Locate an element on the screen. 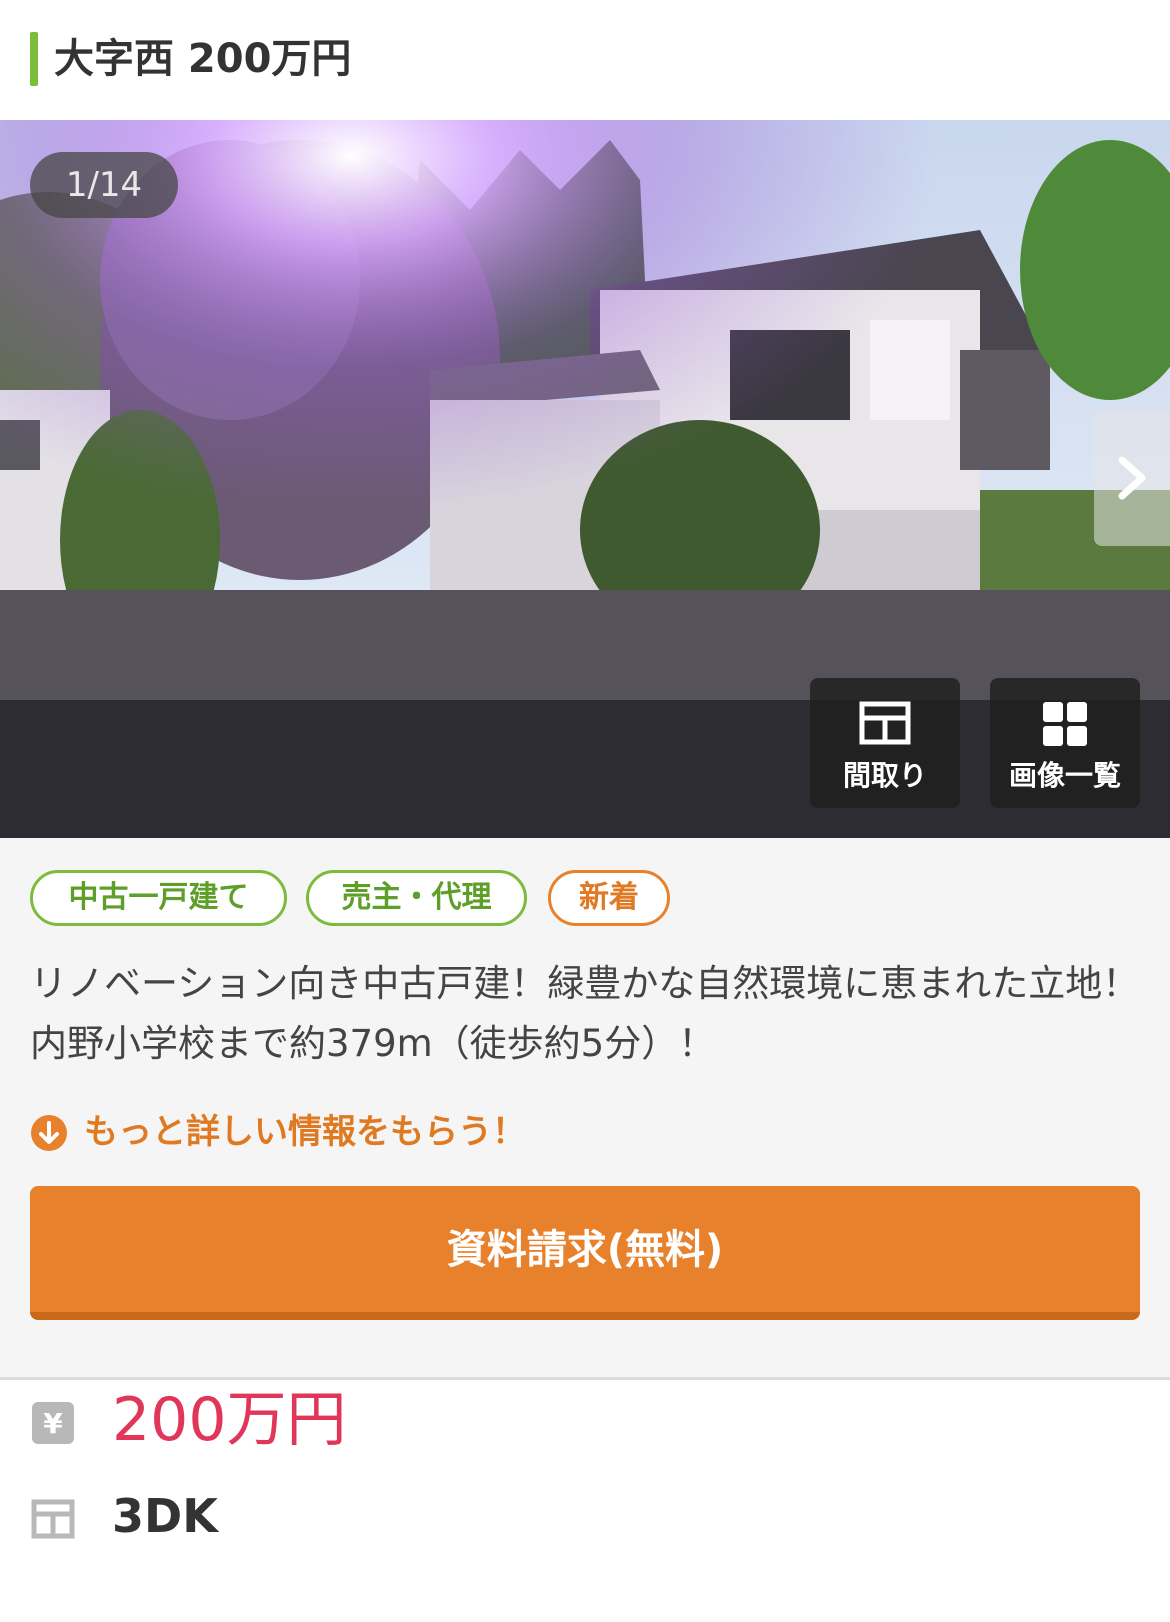 The image size is (1170, 1622). arrow-down-circle-icon is located at coordinates (49, 1133).